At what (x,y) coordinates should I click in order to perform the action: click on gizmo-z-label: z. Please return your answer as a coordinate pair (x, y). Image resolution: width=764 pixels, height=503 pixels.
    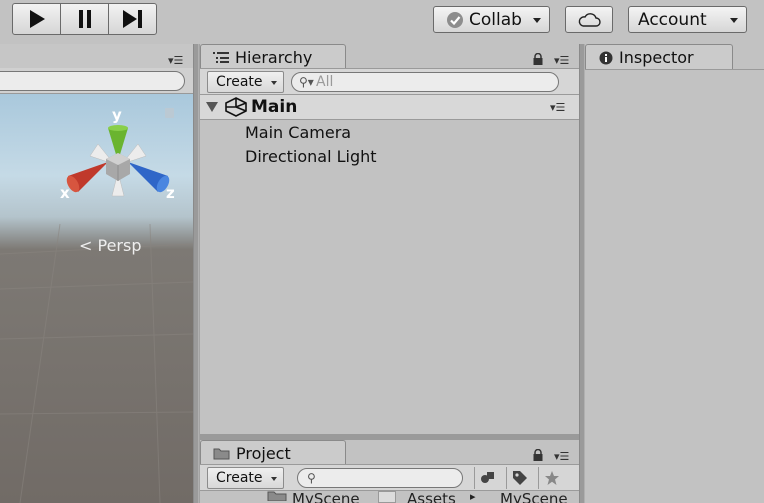
    Looking at the image, I should click on (170, 193).